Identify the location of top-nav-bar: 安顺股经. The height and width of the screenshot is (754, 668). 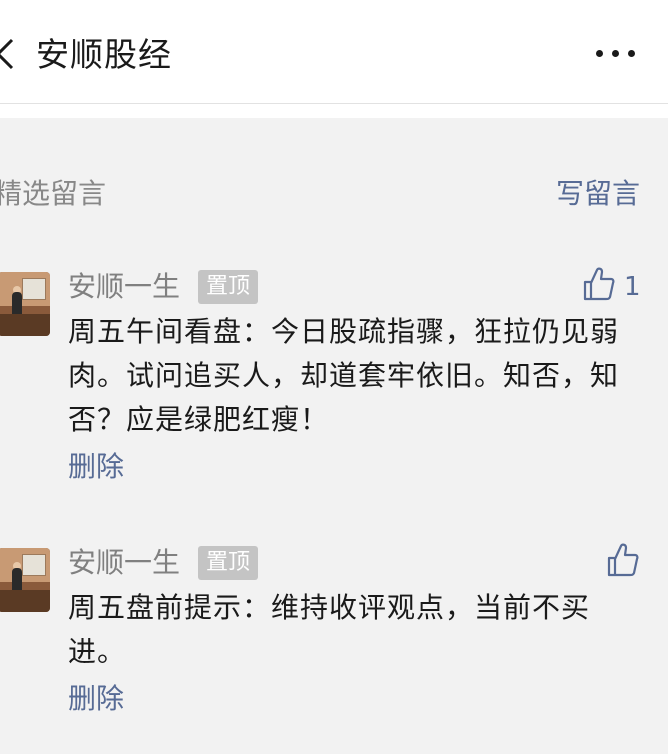
(334, 52).